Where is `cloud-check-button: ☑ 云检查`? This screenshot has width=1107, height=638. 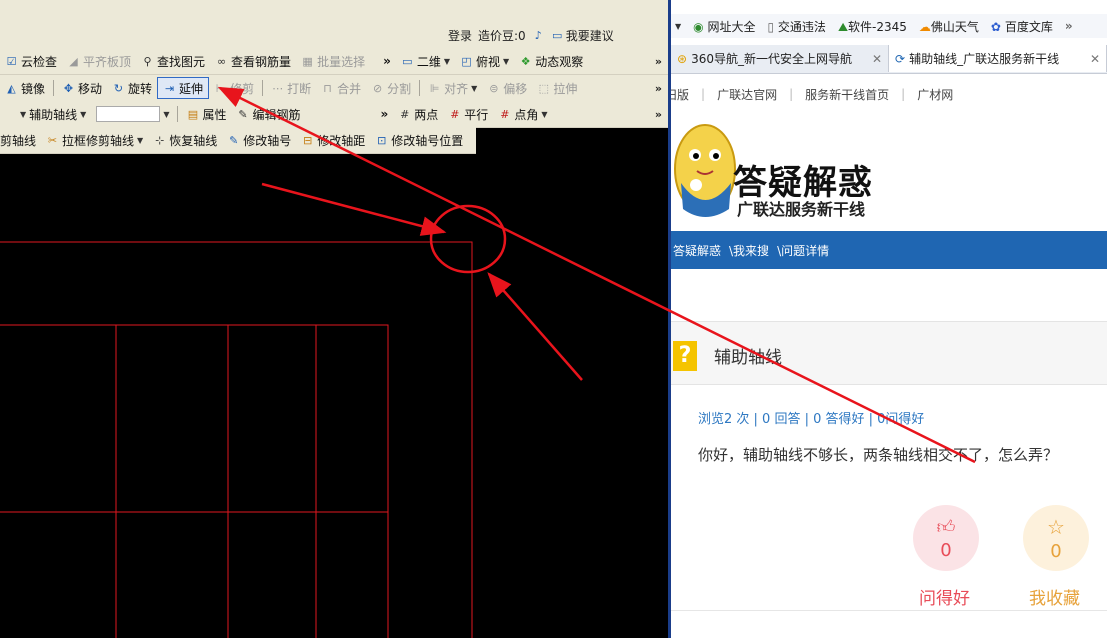
cloud-check-button: ☑ 云检查 is located at coordinates (31, 61).